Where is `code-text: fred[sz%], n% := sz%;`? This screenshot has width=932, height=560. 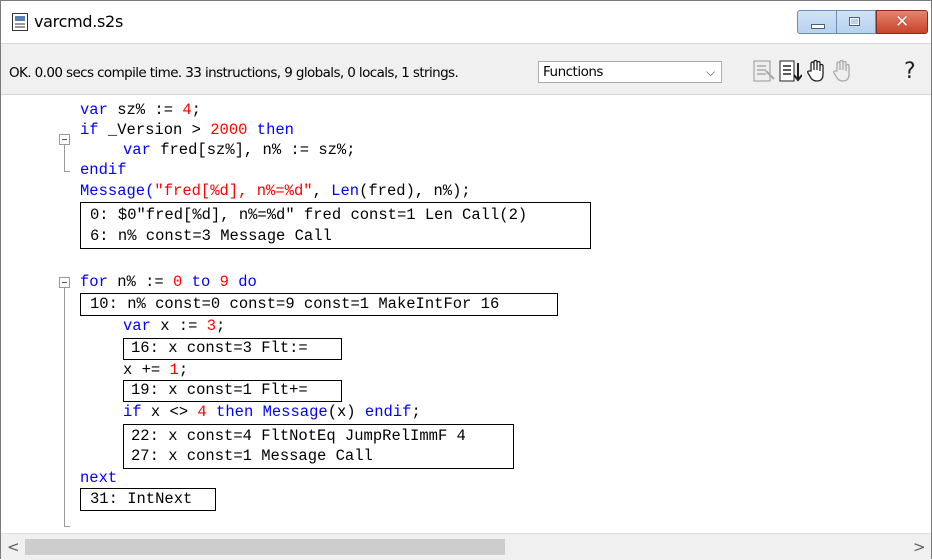
code-text: fred[sz%], n% := sz%; is located at coordinates (253, 150).